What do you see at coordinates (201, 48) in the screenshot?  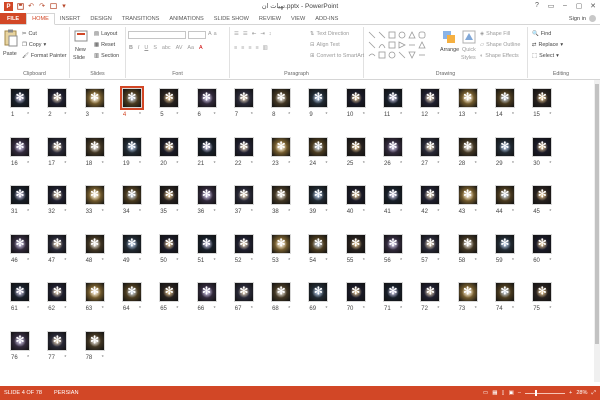 I see `font-color-icon: A` at bounding box center [201, 48].